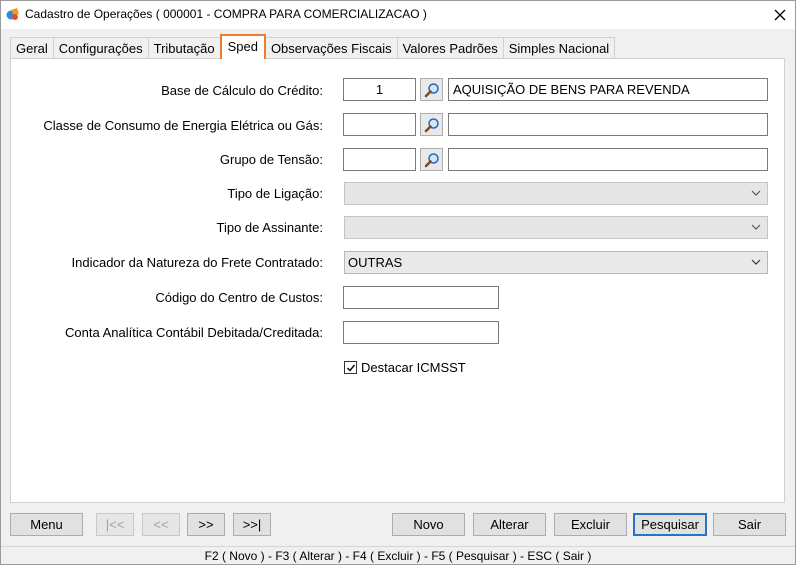 The image size is (796, 565). What do you see at coordinates (608, 159) in the screenshot?
I see `grupo-tensao-description-field` at bounding box center [608, 159].